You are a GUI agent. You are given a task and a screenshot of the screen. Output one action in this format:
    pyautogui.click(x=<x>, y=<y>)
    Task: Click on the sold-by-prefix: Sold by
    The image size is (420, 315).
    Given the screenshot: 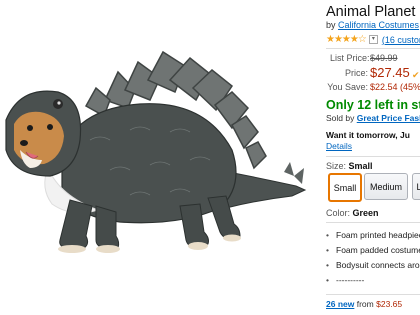 What is the action you would take?
    pyautogui.click(x=340, y=118)
    